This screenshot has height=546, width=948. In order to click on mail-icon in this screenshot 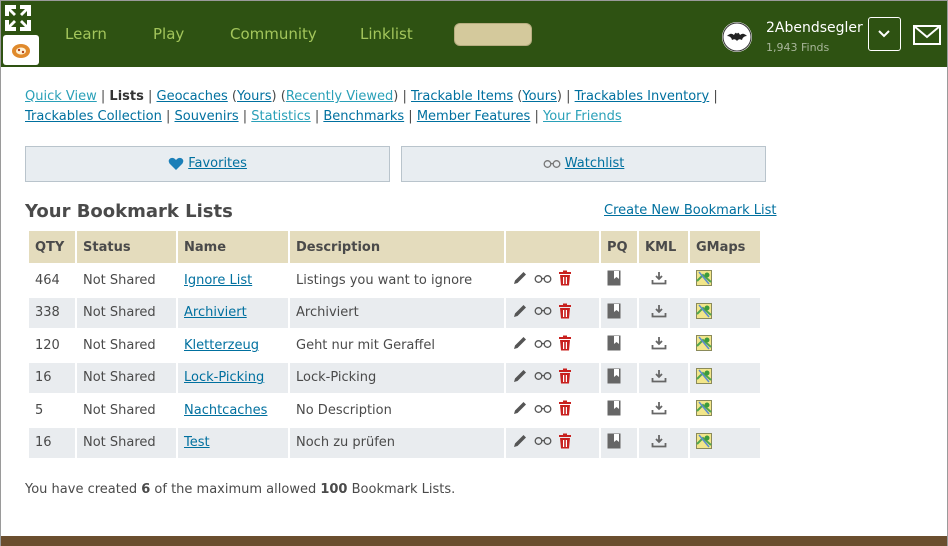, I will do `click(927, 35)`.